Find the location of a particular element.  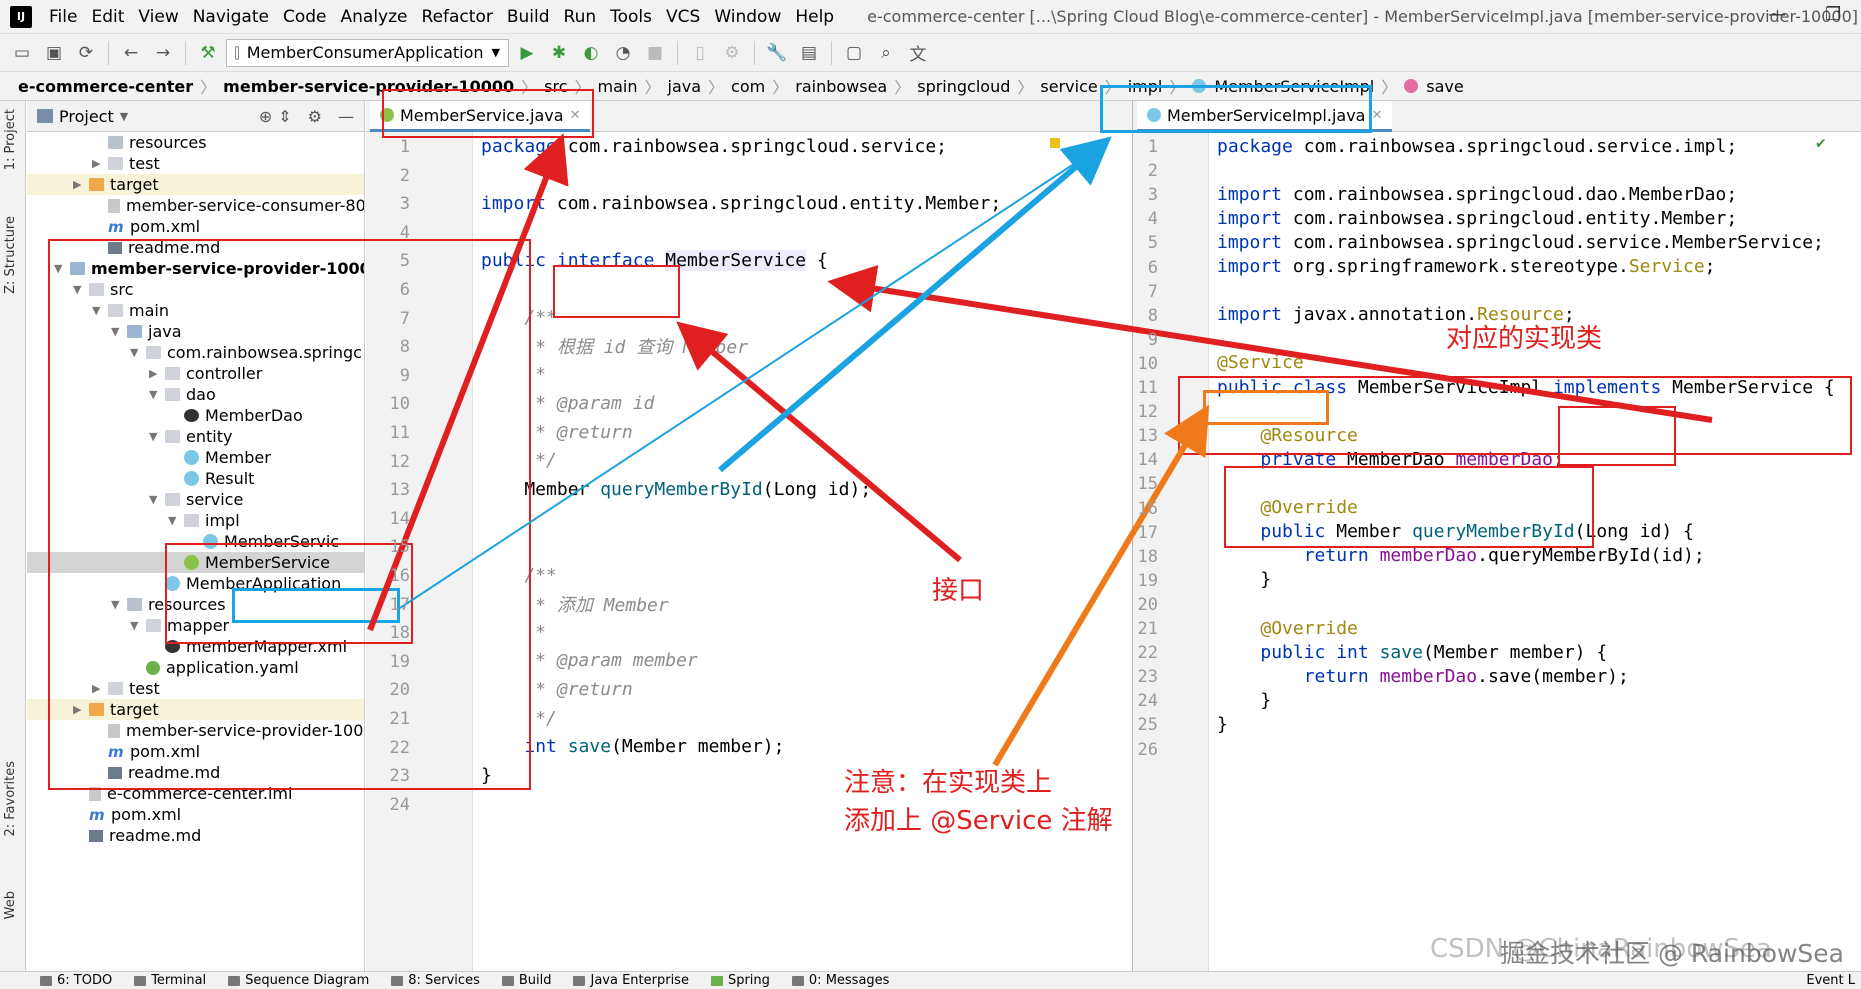

bottom-tab-label: Spring is located at coordinates (748, 980).